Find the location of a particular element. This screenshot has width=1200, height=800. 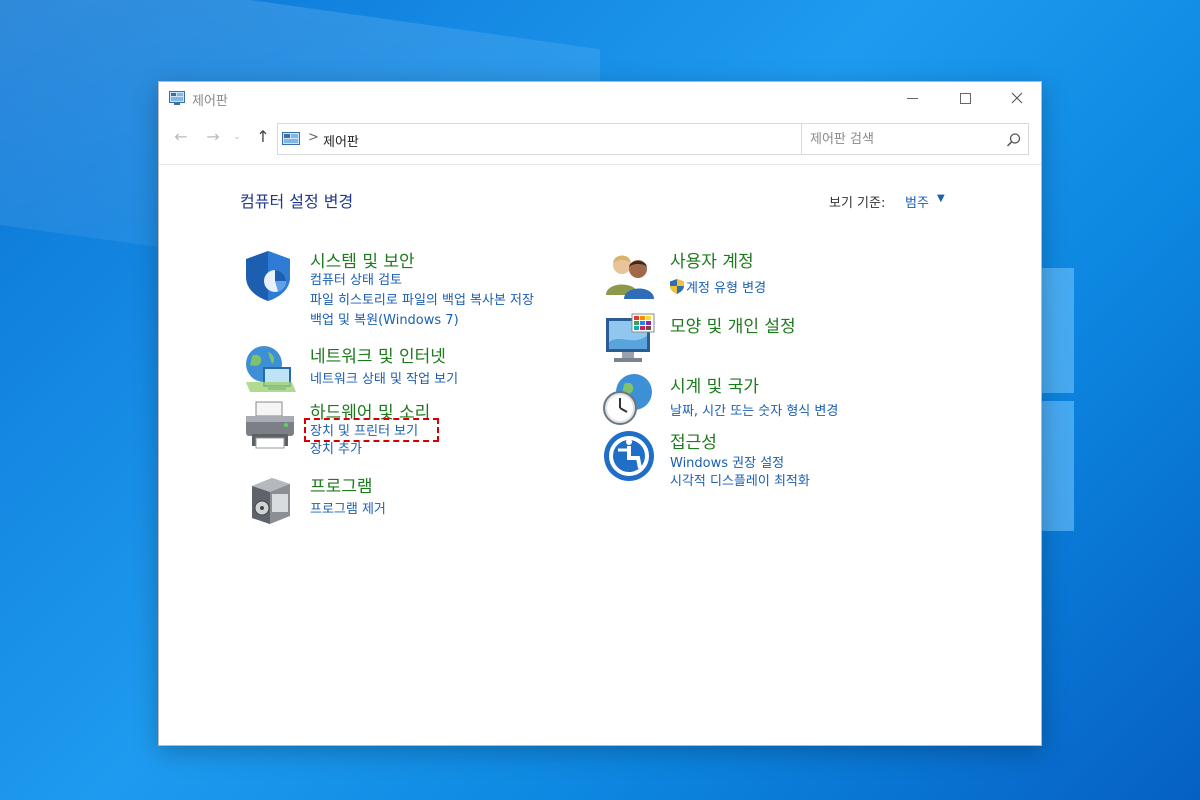

category-heading: 네트워크 및 인터넷 is located at coordinates (378, 354).